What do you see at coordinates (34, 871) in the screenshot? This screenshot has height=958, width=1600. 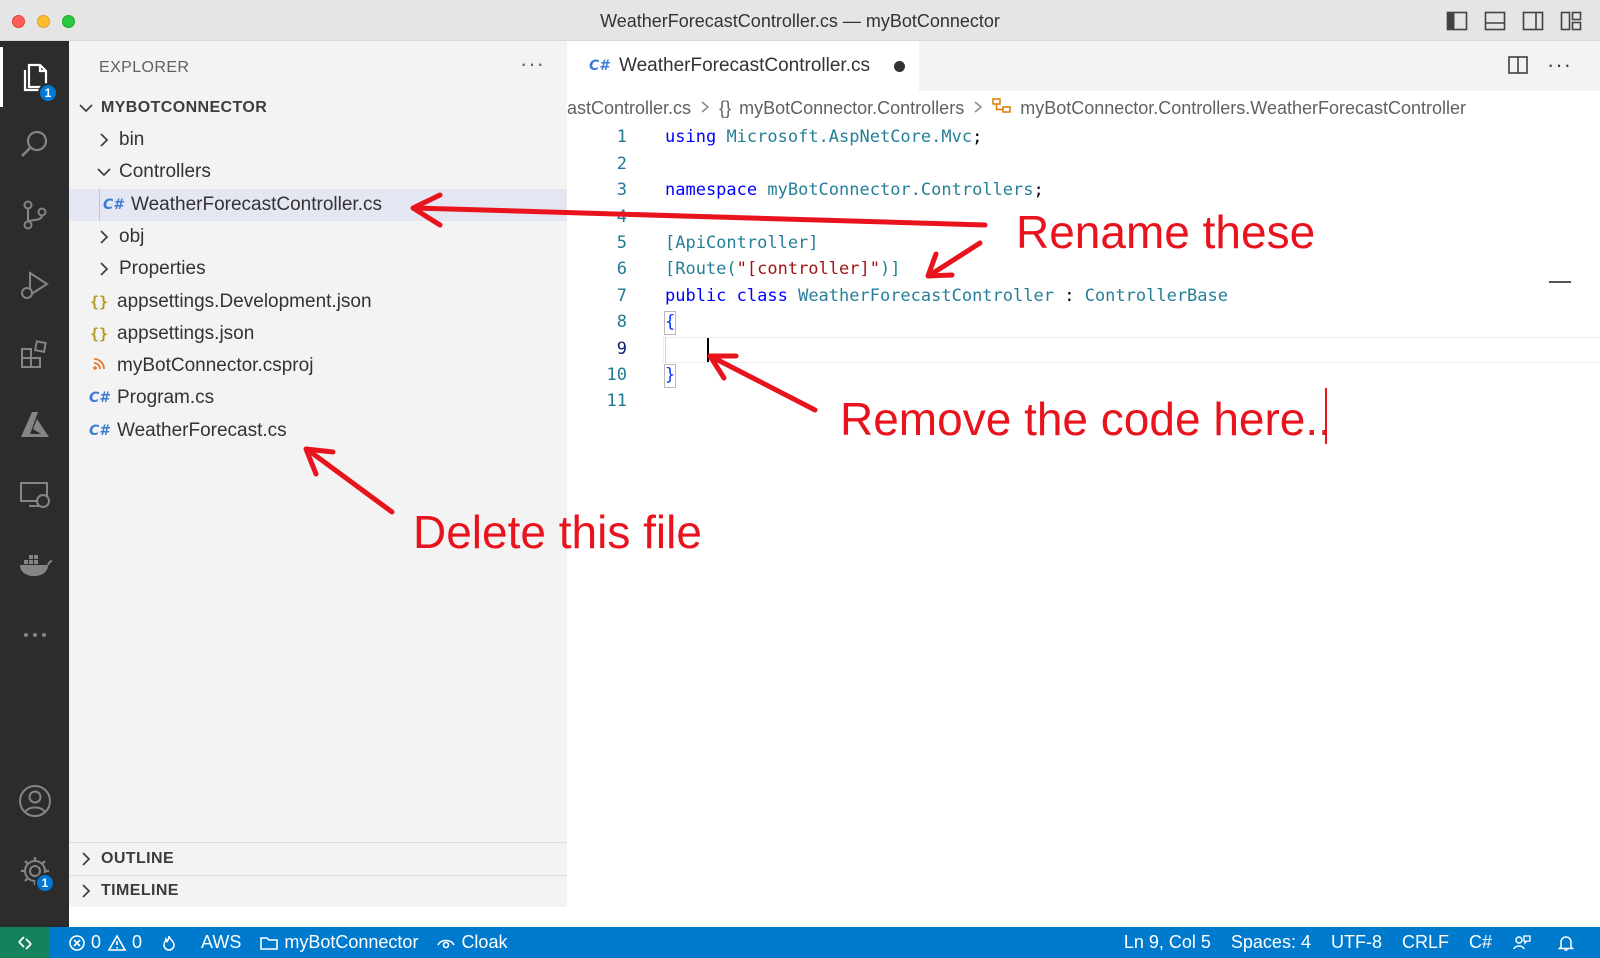 I see `activity-manage: 1` at bounding box center [34, 871].